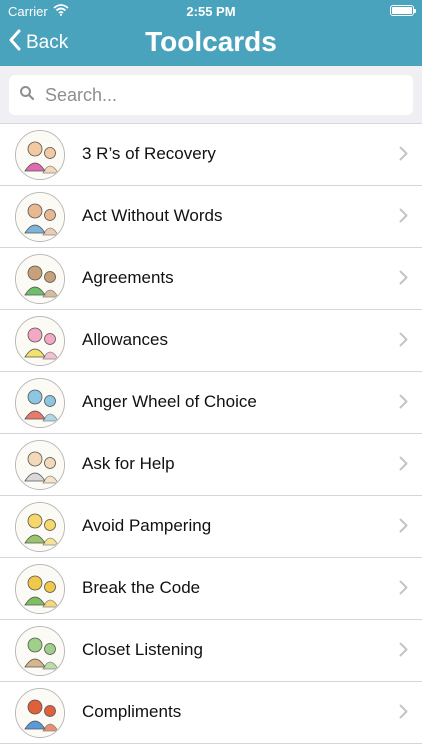 The image size is (422, 750). I want to click on toolcard-row: Agreements, so click(211, 279).